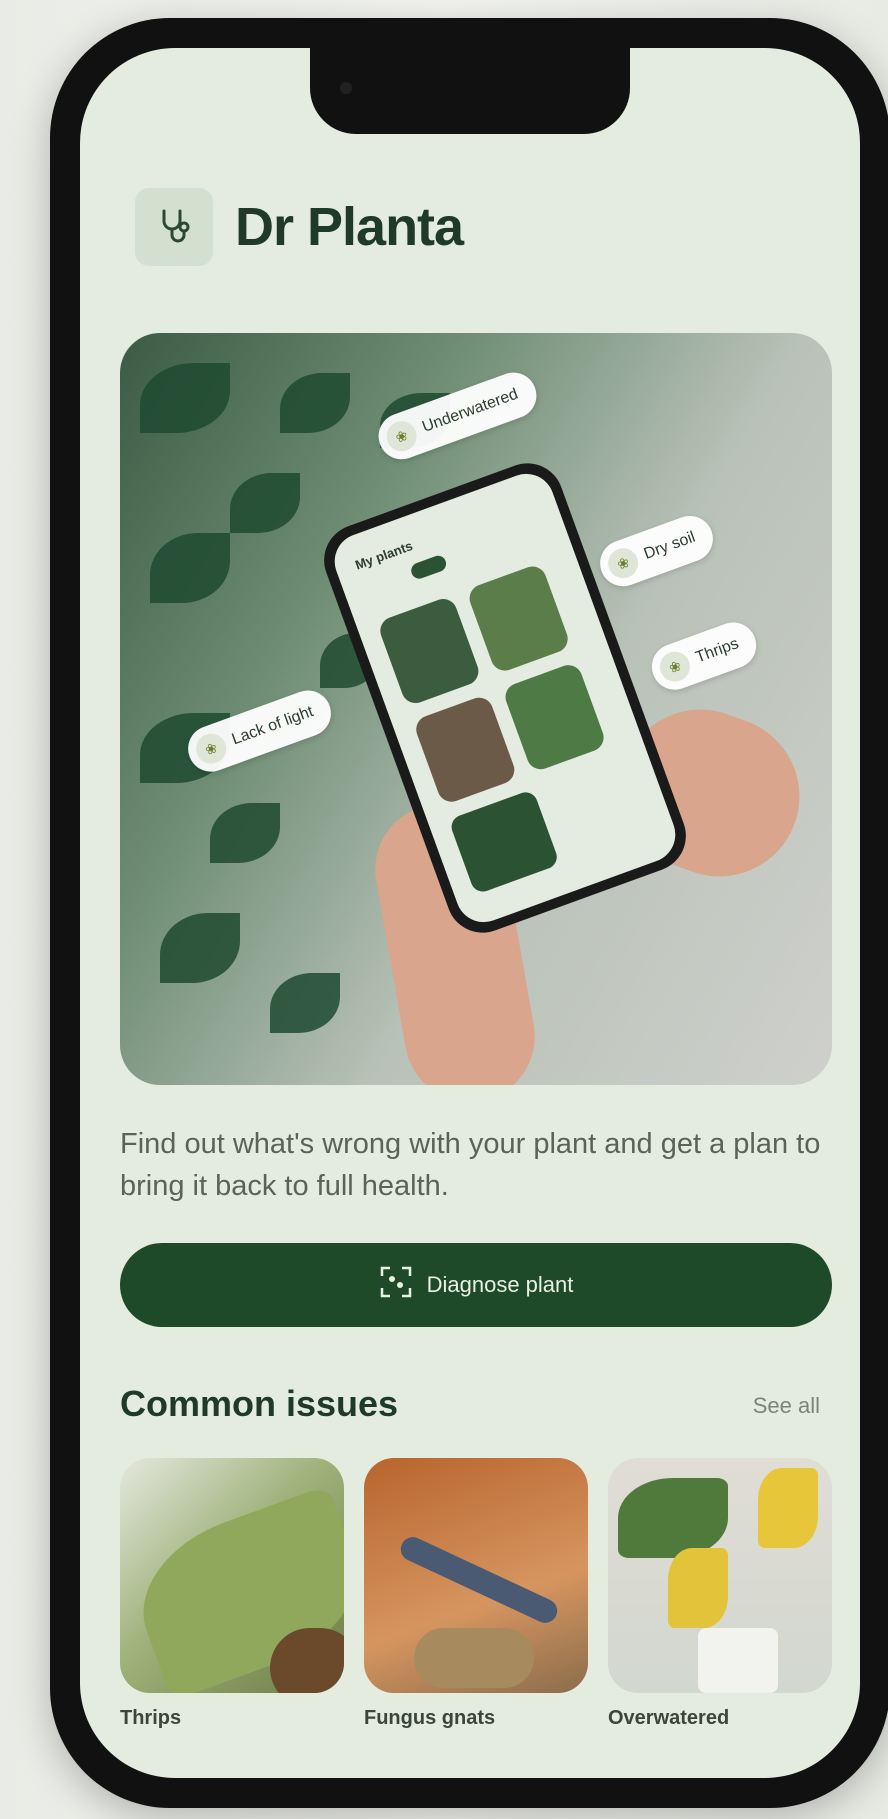  Describe the element at coordinates (717, 651) in the screenshot. I see `tag-label: Thrips` at that location.